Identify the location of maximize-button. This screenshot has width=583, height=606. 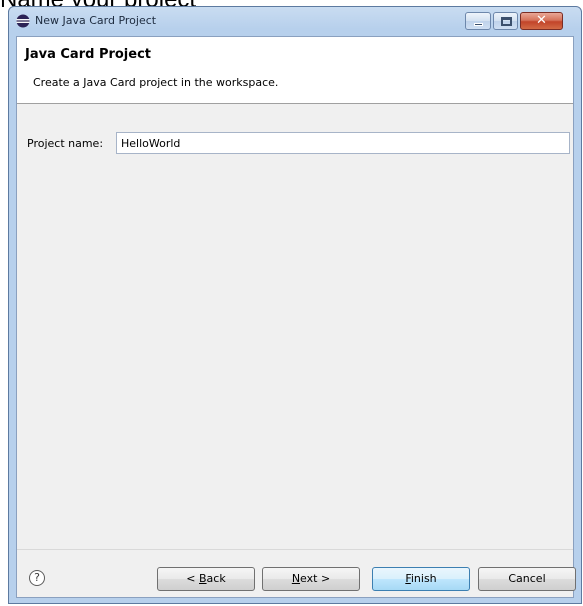
(505, 21).